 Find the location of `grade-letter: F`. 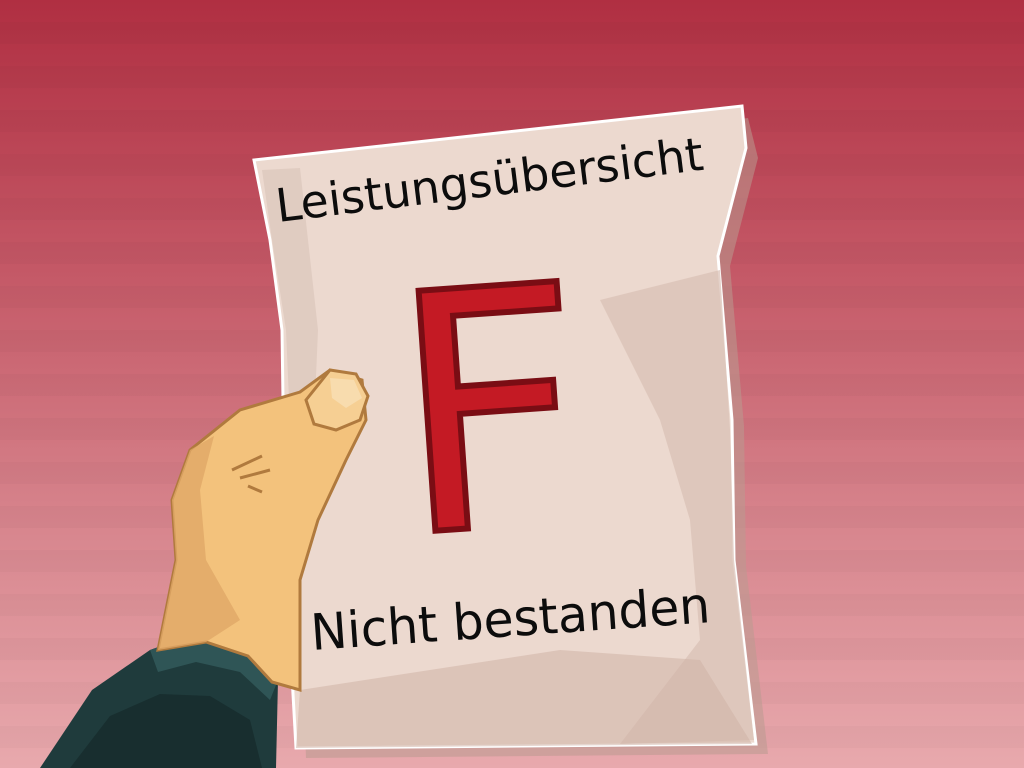

grade-letter: F is located at coordinates (490, 412).